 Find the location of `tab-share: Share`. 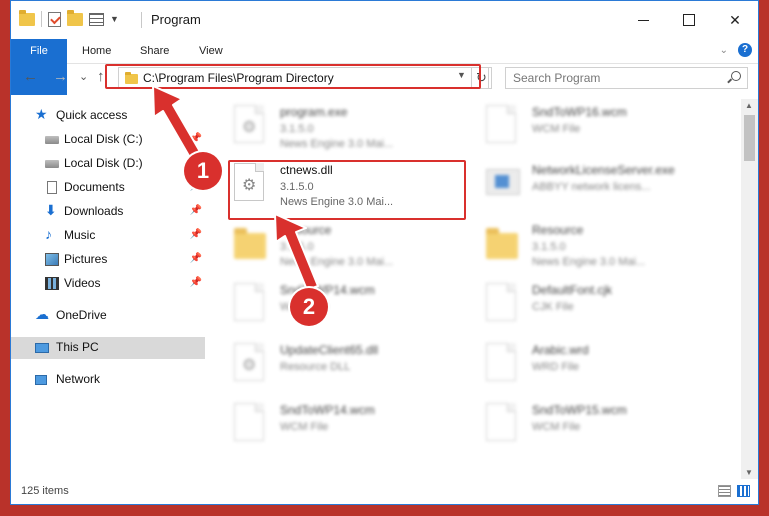

tab-share: Share is located at coordinates (154, 51).